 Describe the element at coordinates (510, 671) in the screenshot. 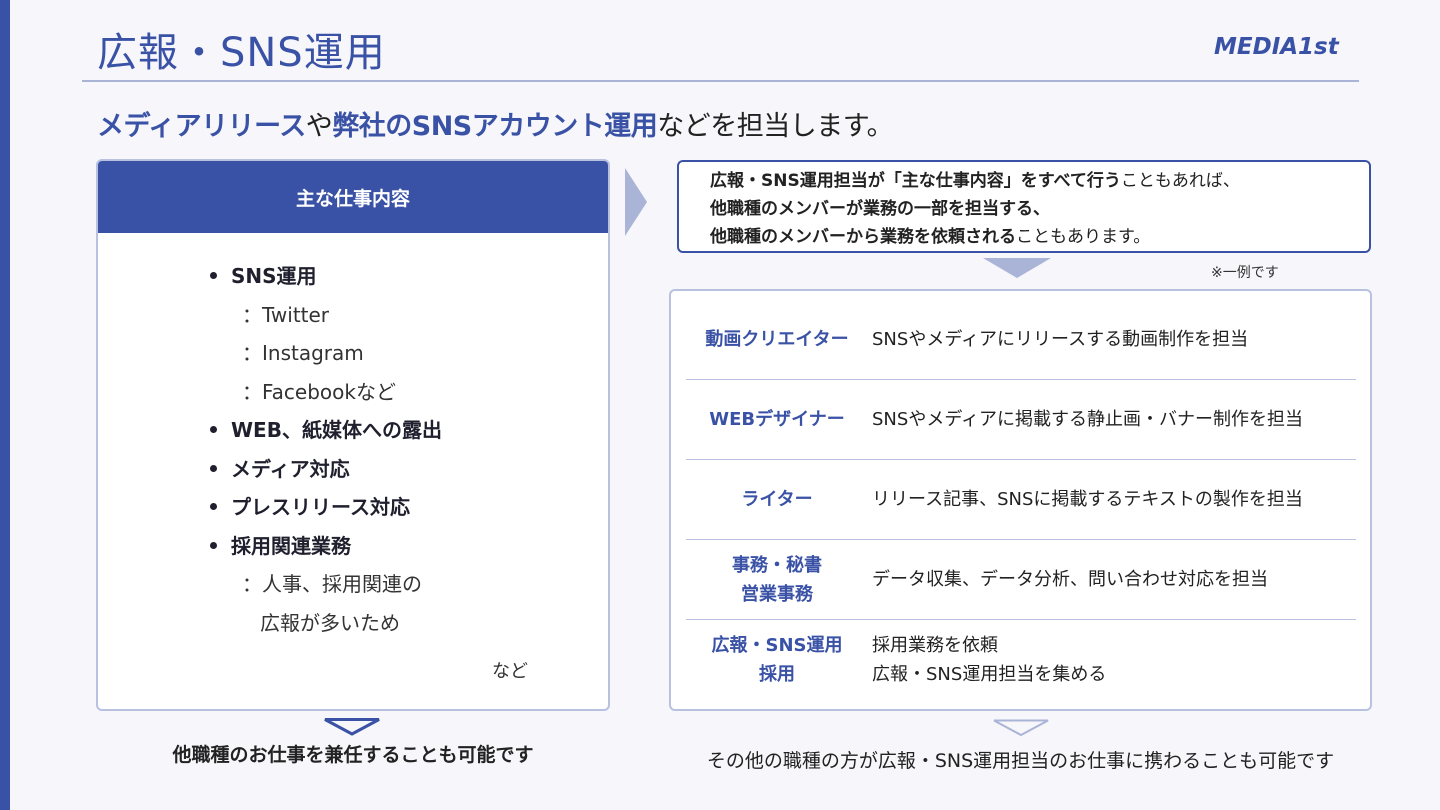

I see `etc-label: など` at that location.